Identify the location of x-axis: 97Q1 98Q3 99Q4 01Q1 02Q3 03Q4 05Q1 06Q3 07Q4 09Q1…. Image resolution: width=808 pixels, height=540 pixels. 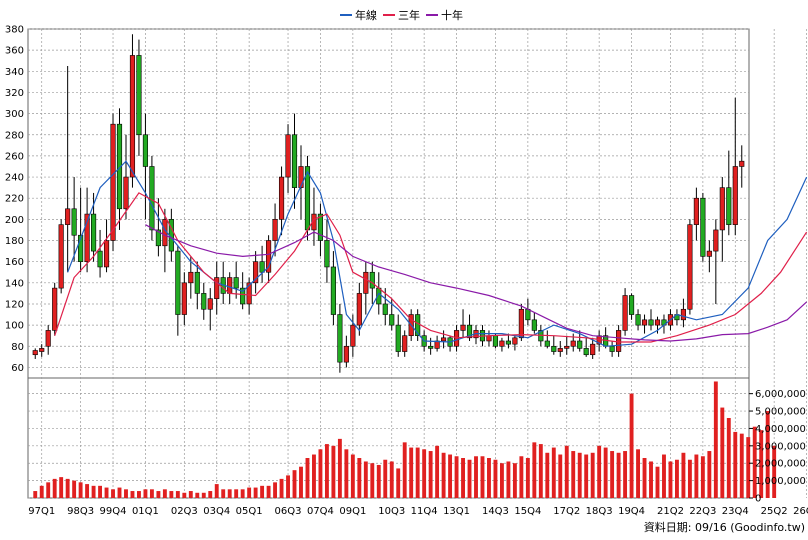
(418, 511).